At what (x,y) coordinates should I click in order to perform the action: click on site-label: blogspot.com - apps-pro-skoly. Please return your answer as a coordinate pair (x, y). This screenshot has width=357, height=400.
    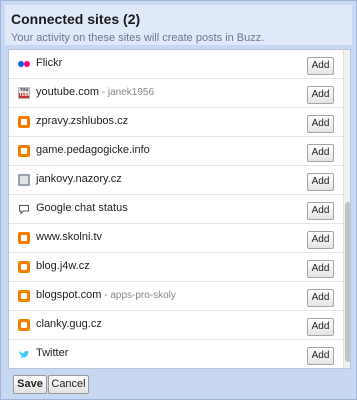
    Looking at the image, I should click on (106, 295).